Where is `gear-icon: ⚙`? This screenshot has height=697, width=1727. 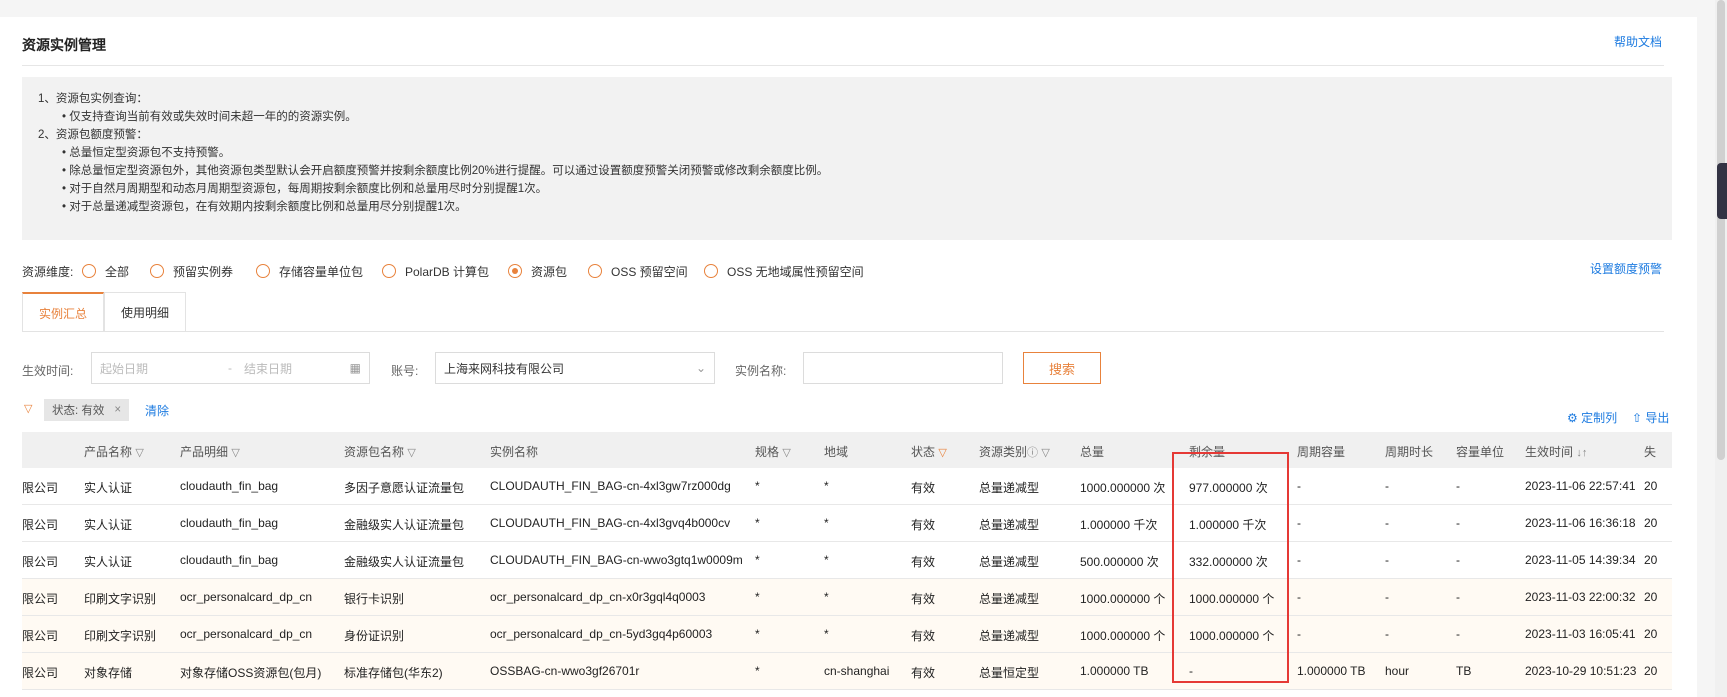
gear-icon: ⚙ is located at coordinates (1572, 418).